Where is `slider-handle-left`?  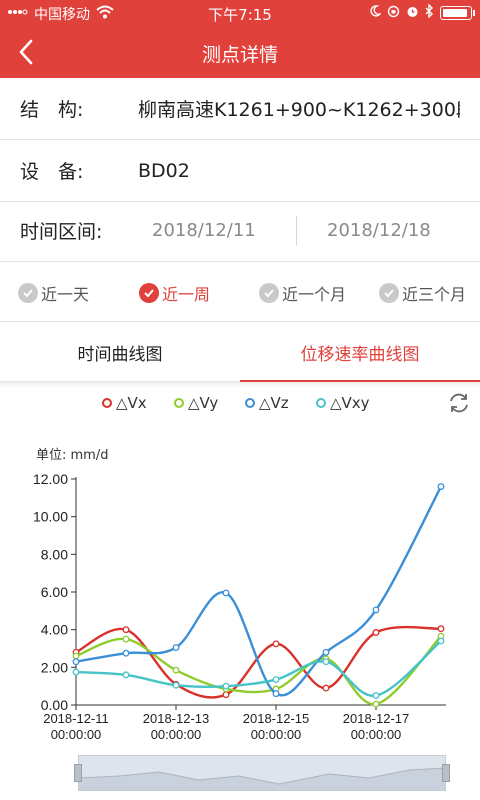
slider-handle-left is located at coordinates (78, 773).